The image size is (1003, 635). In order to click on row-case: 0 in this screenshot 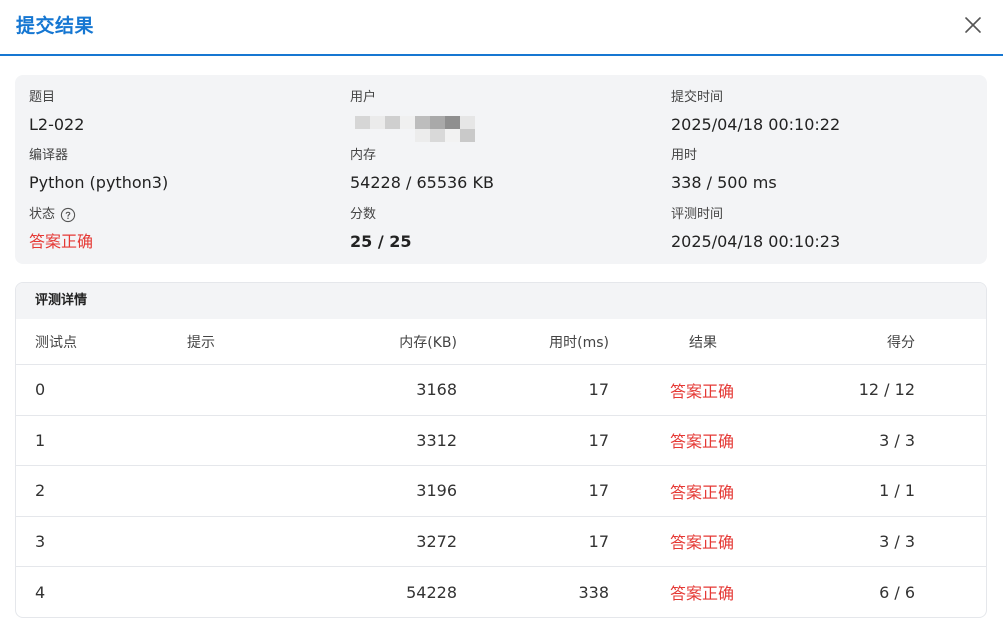, I will do `click(40, 390)`.